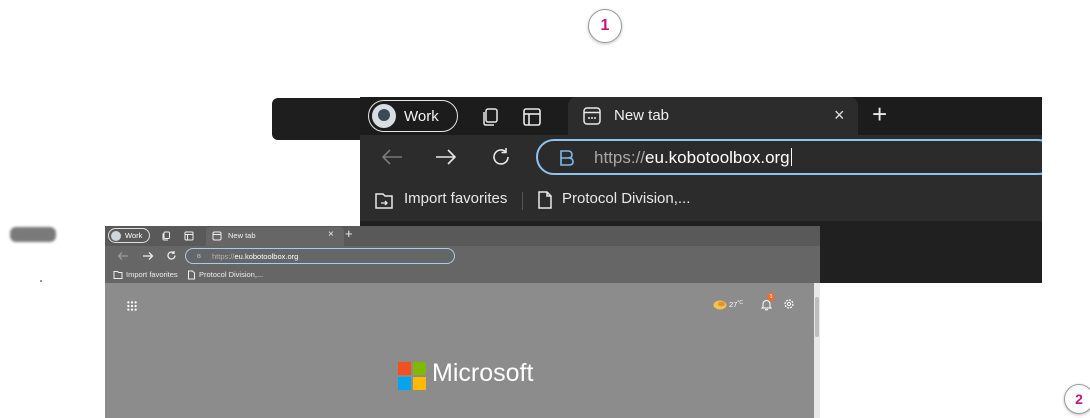 This screenshot has height=418, width=1090. I want to click on small-address-toolbar: ɞ https://eu.kobotoolbox.org, so click(462, 256).